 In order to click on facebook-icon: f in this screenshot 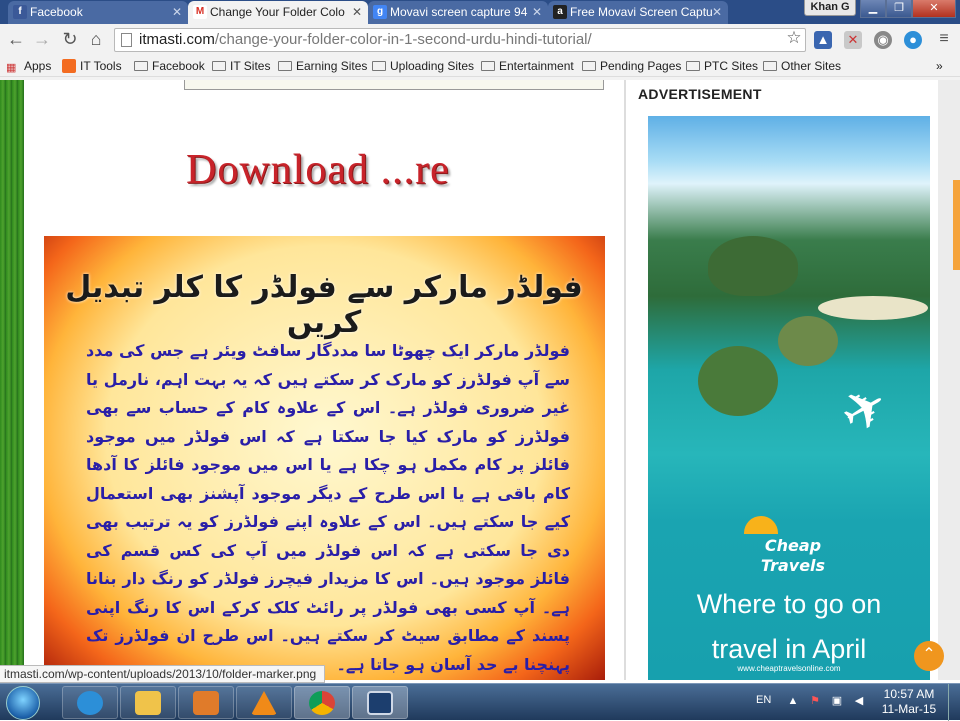, I will do `click(20, 12)`.